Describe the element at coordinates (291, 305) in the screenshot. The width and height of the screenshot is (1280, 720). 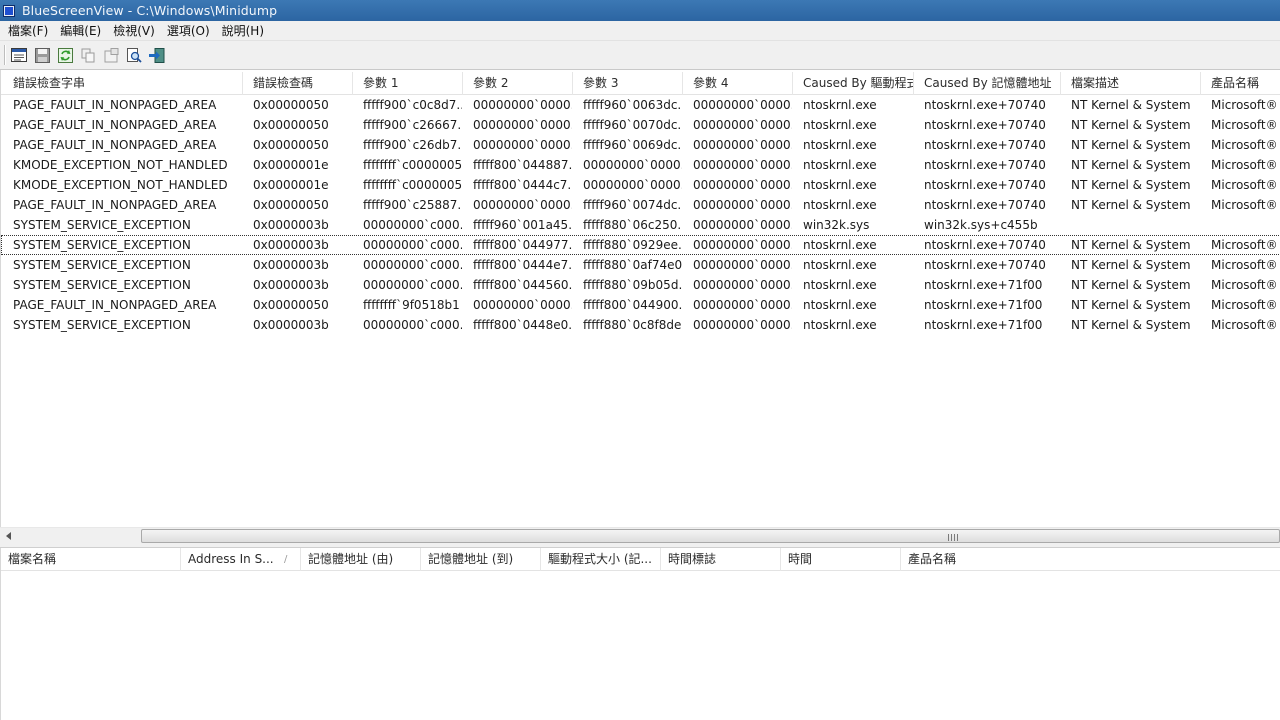
I see `bugcheck-code-cell: 0x00000050` at that location.